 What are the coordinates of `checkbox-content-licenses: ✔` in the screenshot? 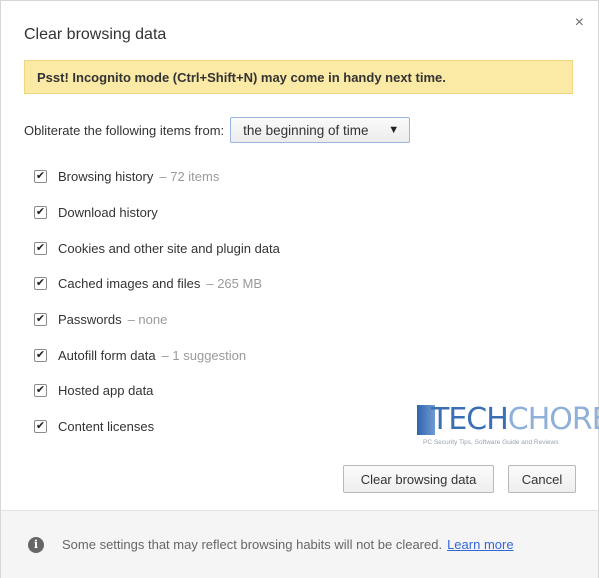 It's located at (40, 427).